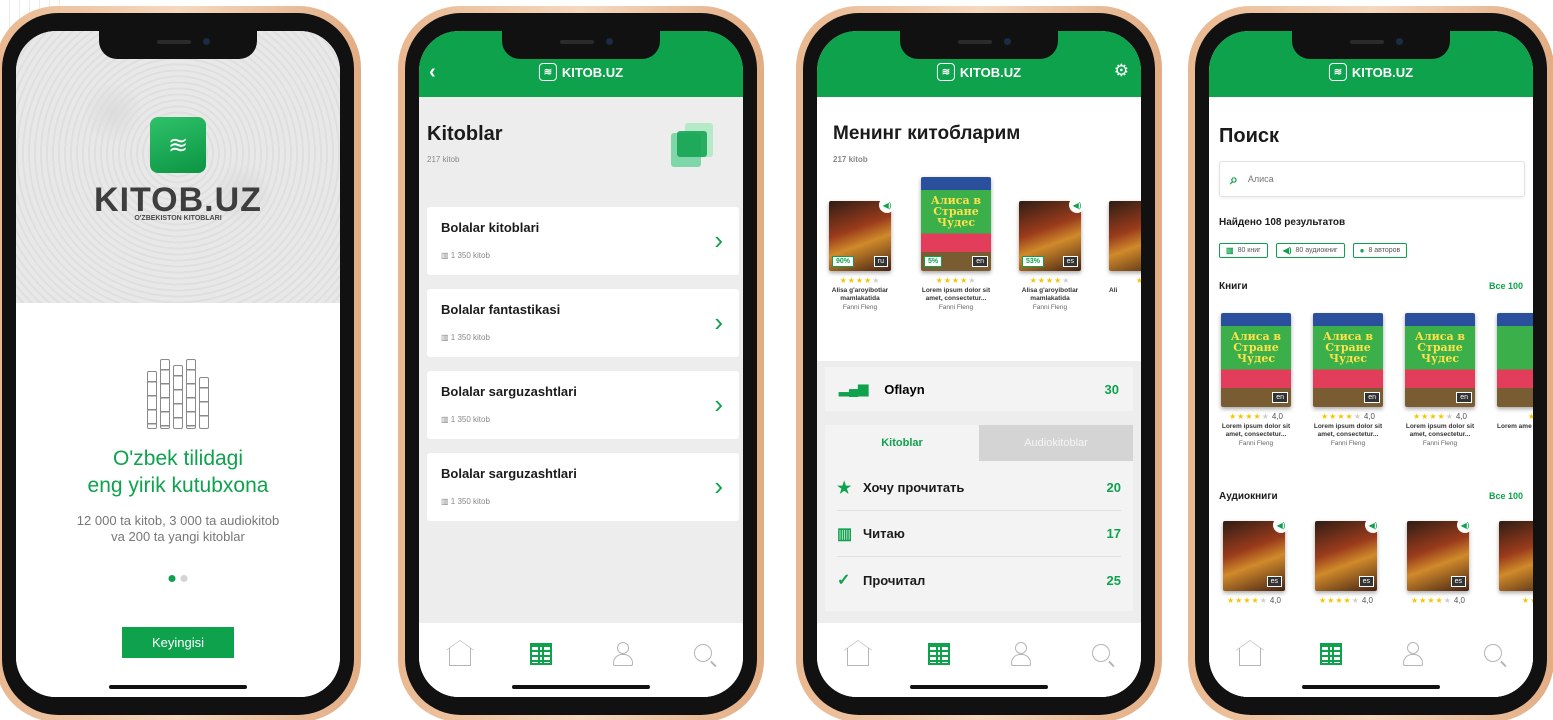 Image resolution: width=1553 pixels, height=720 pixels. I want to click on page-title: Поиск, so click(1249, 136).